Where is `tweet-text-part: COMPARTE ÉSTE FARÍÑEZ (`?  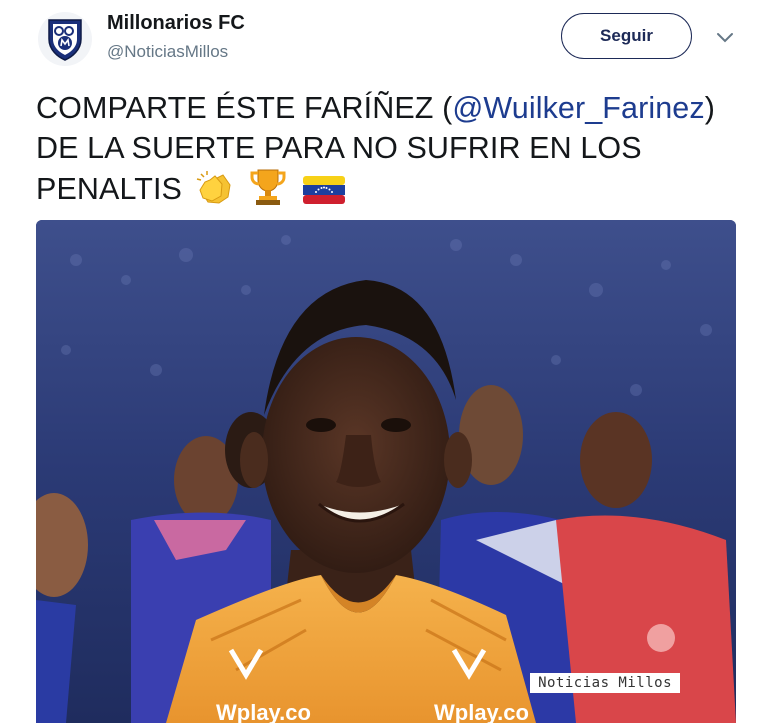 tweet-text-part: COMPARTE ÉSTE FARÍÑEZ ( is located at coordinates (244, 108).